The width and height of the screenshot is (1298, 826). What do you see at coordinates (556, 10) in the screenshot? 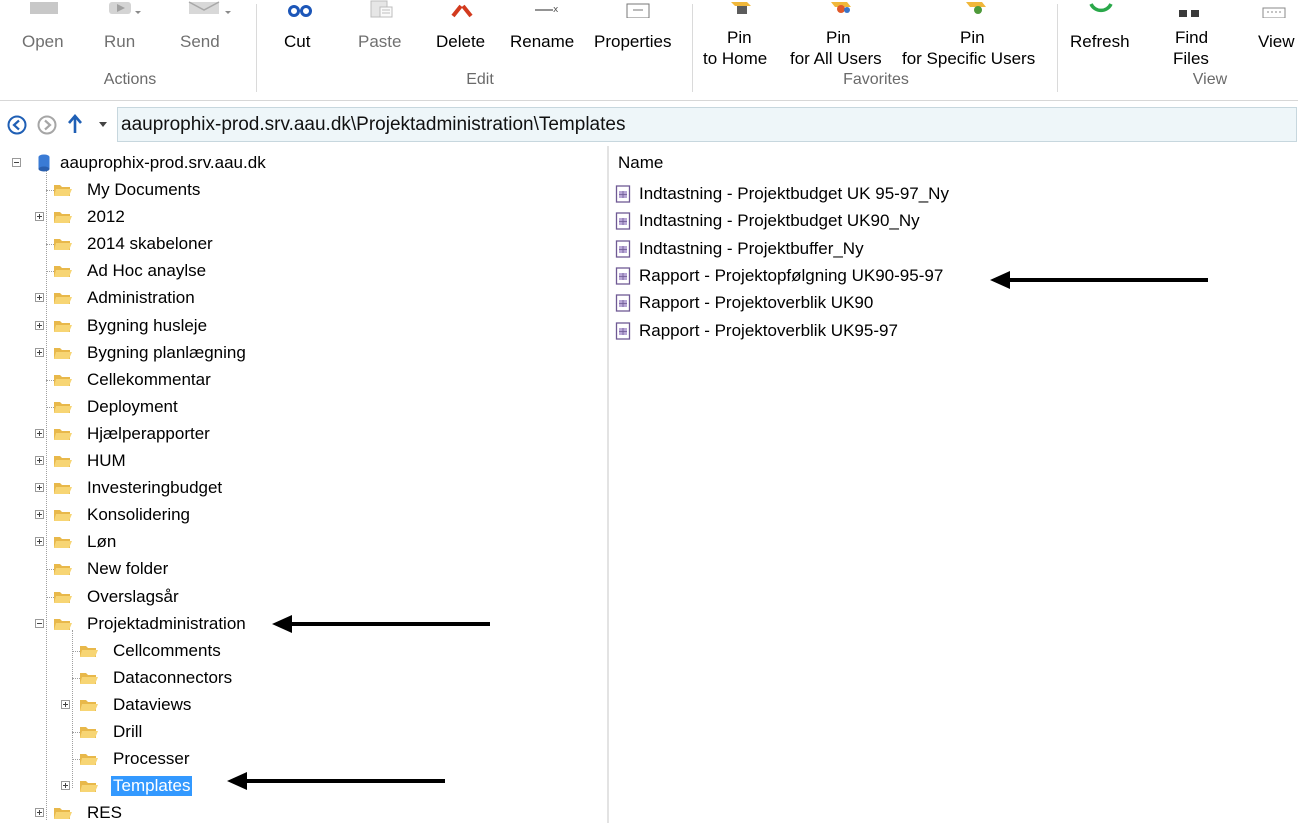
I see `svg-text: x` at bounding box center [556, 10].